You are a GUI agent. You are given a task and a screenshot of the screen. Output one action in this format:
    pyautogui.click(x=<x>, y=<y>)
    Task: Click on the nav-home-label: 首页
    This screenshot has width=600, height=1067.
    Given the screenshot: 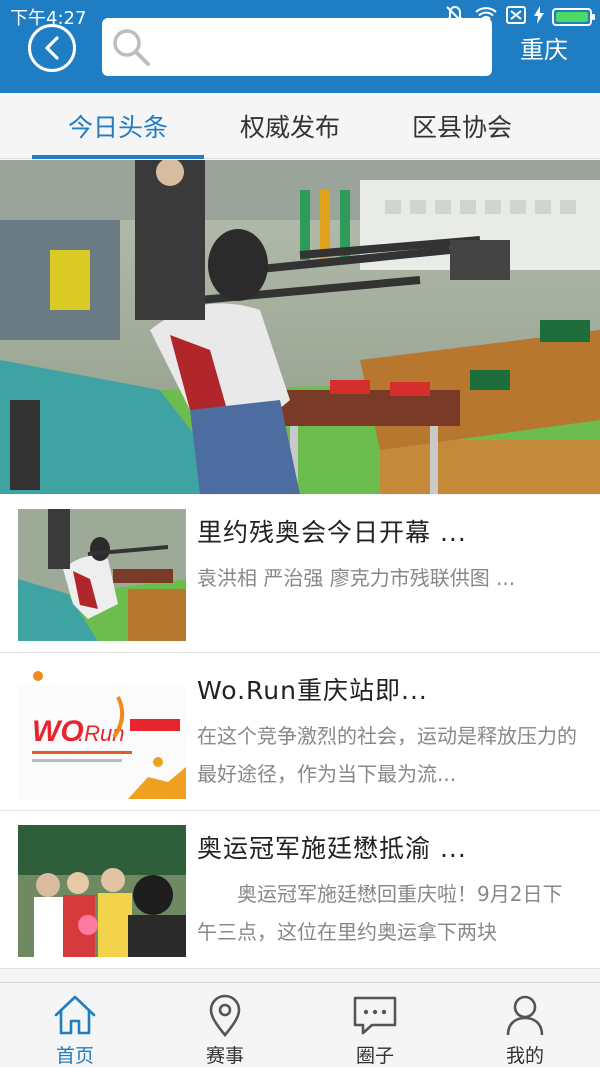 What is the action you would take?
    pyautogui.click(x=74, y=1056)
    